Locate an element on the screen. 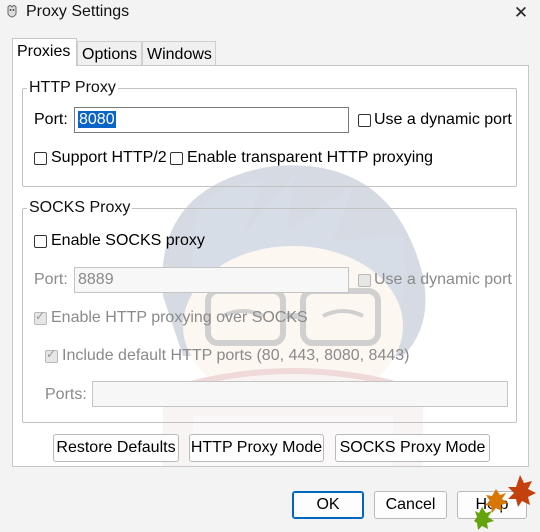  tab-proxies: Proxies is located at coordinates (44, 52).